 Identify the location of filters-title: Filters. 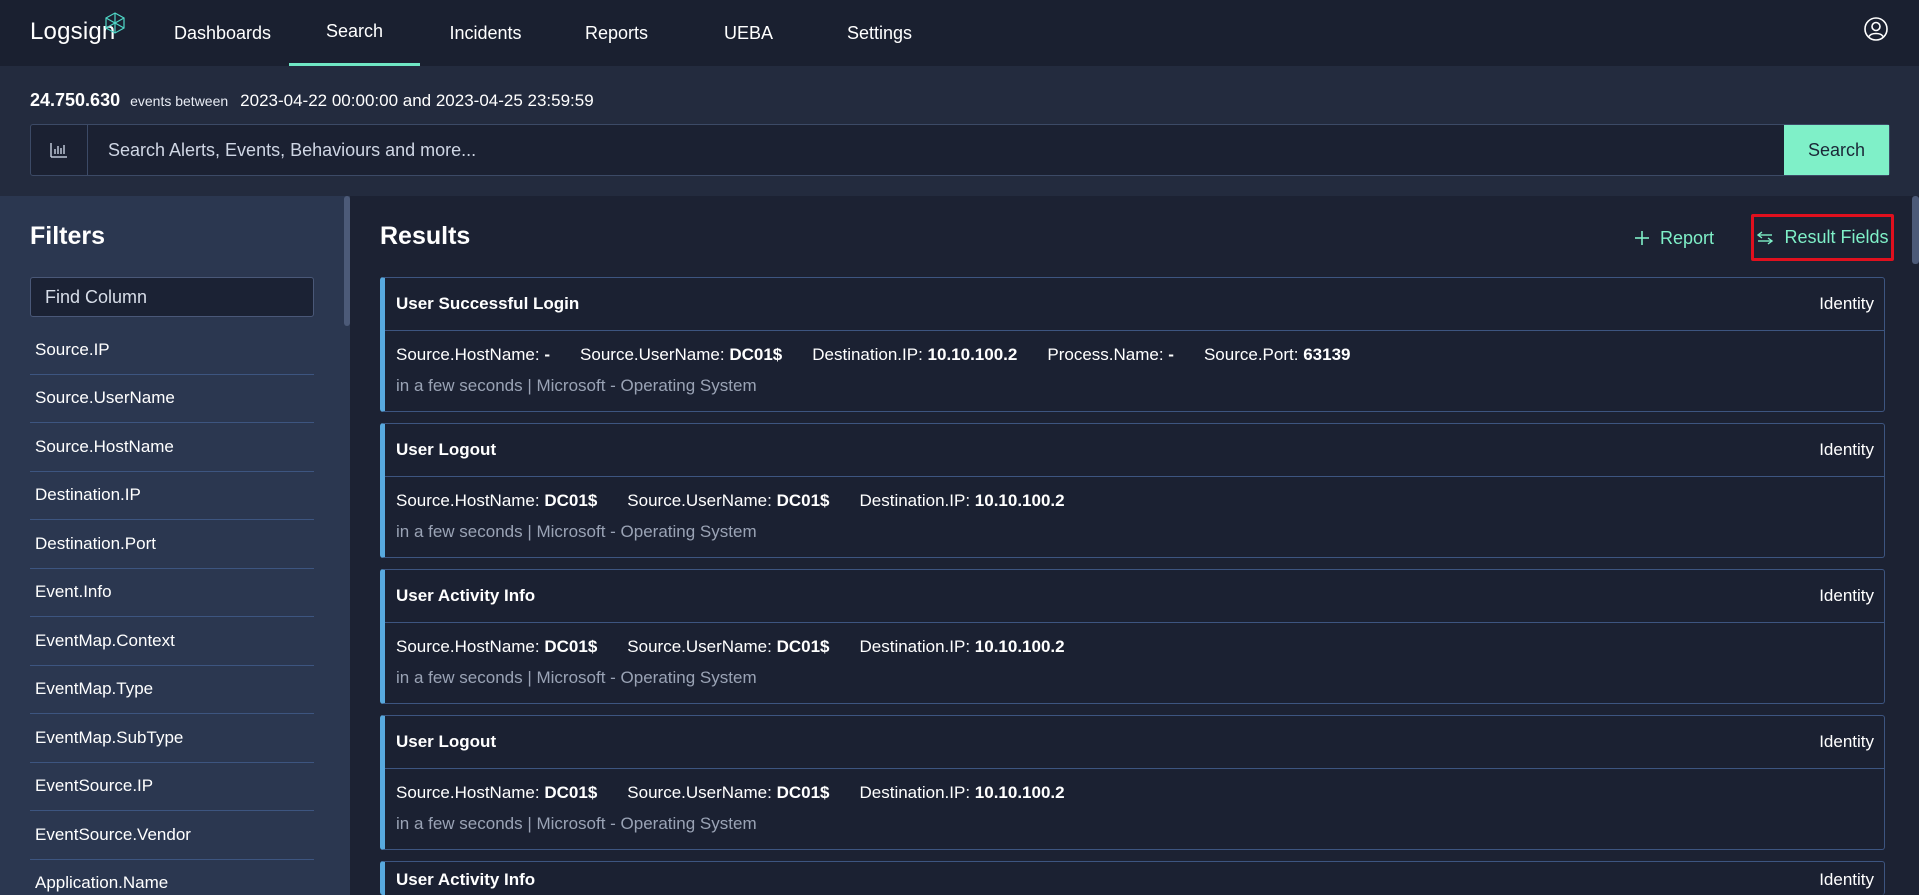
(68, 236).